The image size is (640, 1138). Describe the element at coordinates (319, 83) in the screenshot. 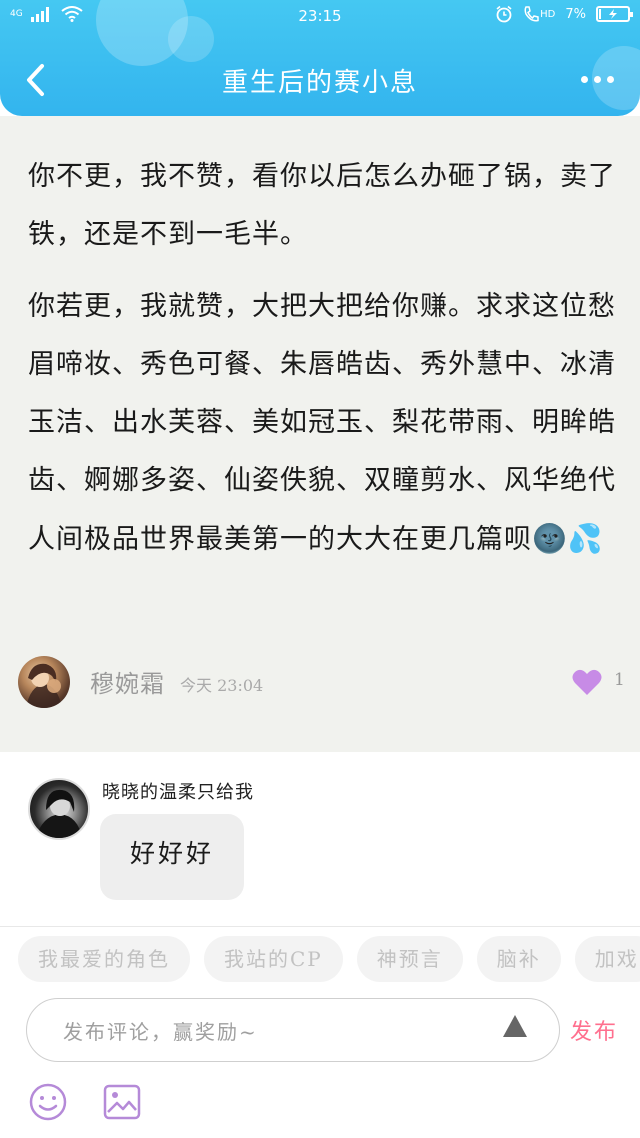

I see `page-title: 重生后的赛小息` at that location.